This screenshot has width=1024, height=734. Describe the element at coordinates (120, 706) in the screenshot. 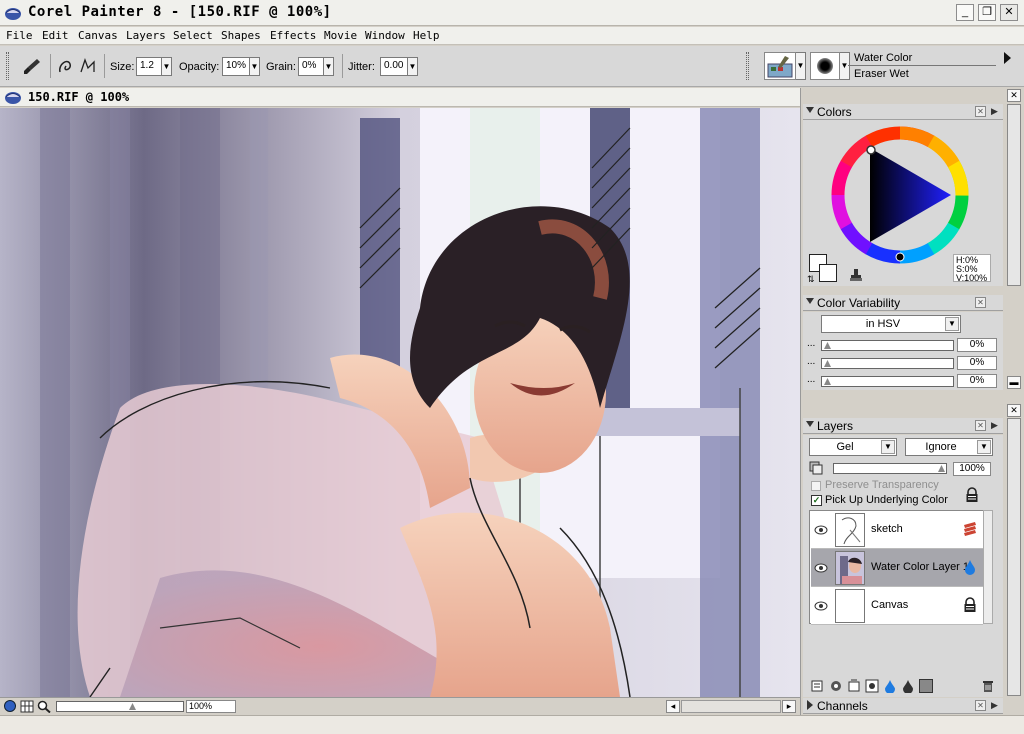

I see `zoom-slider` at that location.